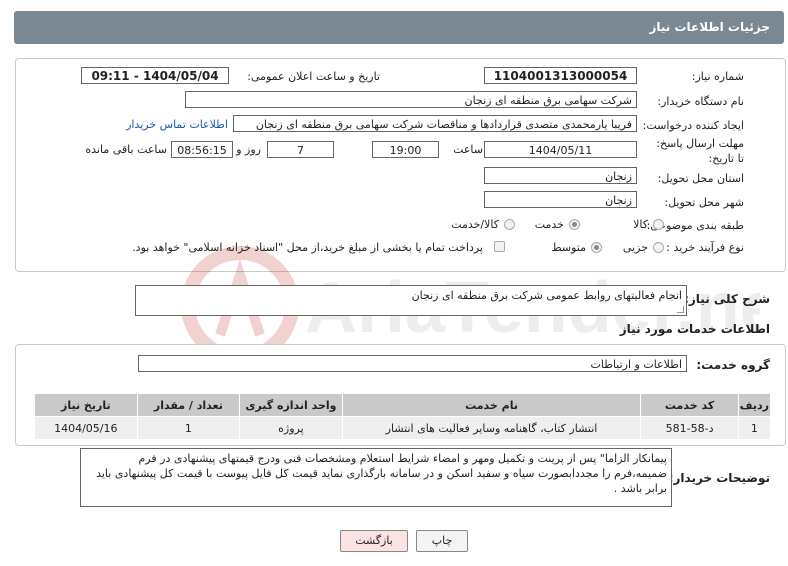 Image resolution: width=788 pixels, height=566 pixels. I want to click on announce-label: تاریخ و ساعت اعلان عمومی:, so click(313, 76).